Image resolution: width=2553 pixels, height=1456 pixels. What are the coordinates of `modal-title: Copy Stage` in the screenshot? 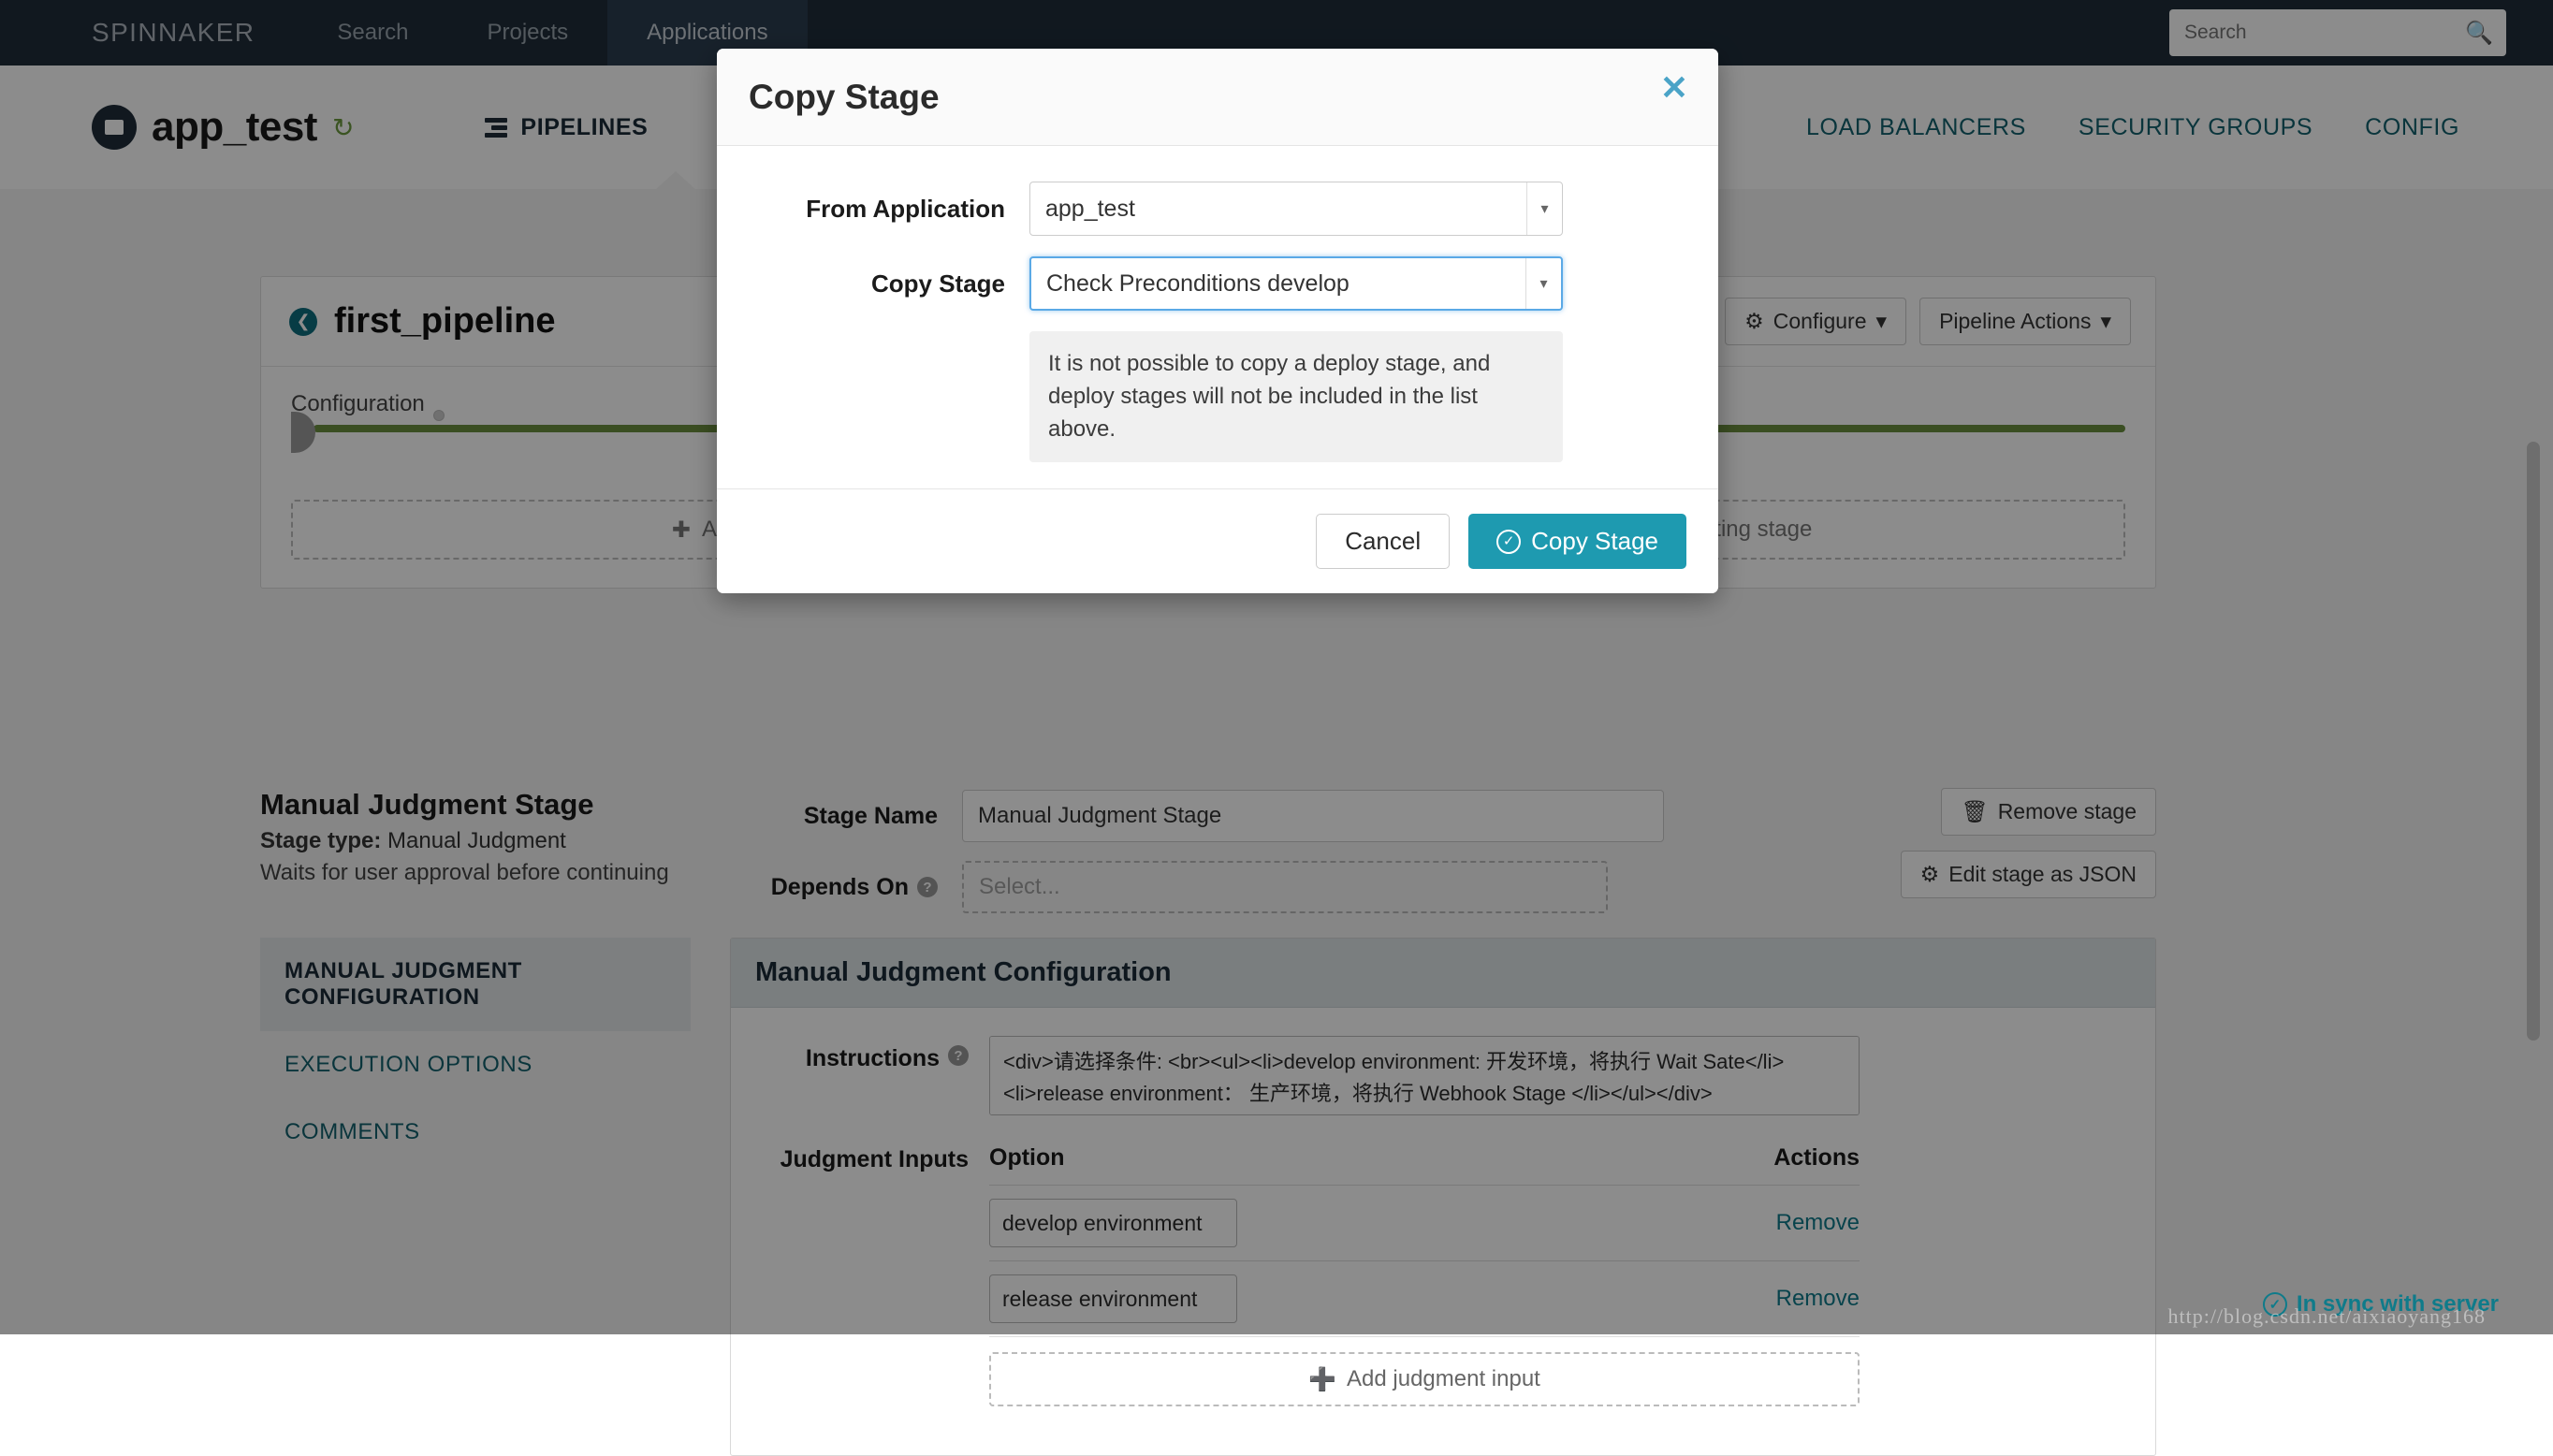 It's located at (844, 96).